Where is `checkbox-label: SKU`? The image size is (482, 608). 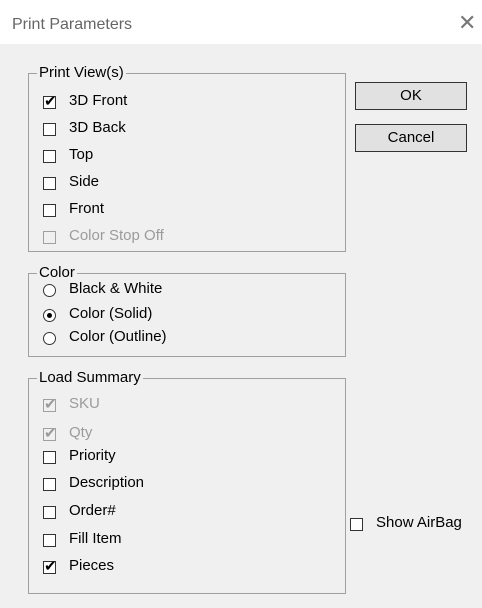 checkbox-label: SKU is located at coordinates (84, 403).